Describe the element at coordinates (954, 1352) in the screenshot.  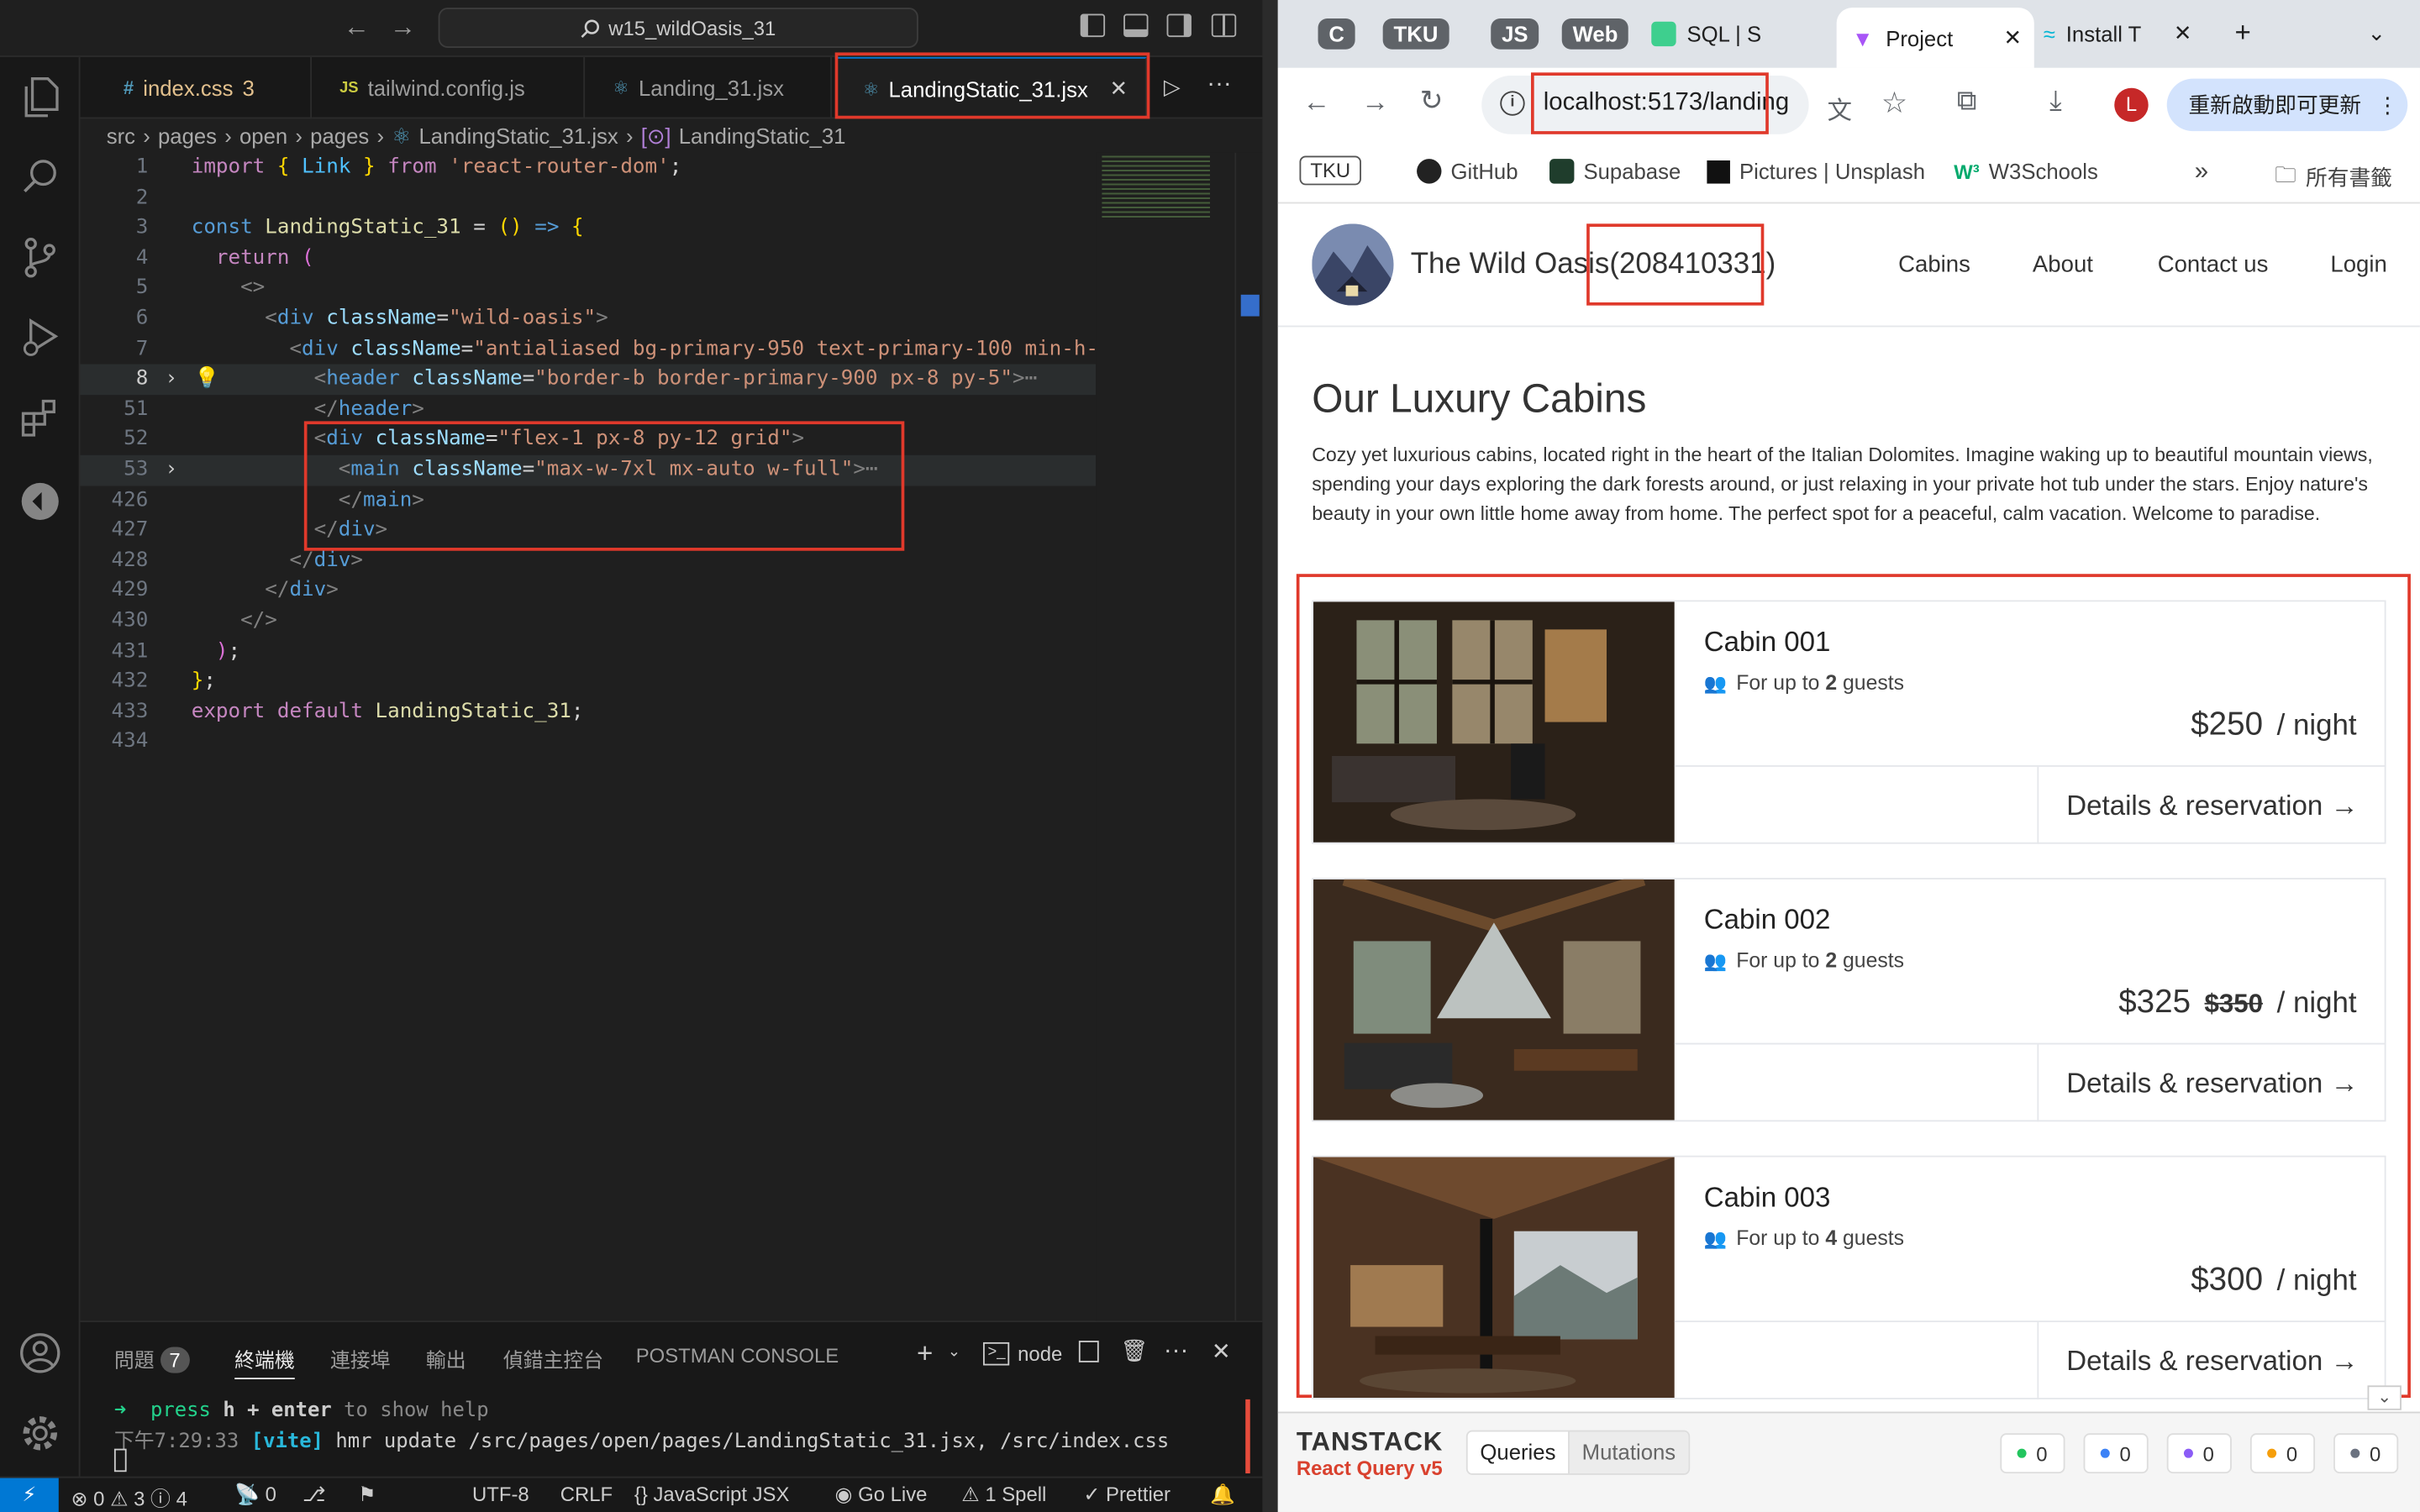
I see `chevron-down-icon: ⌄` at that location.